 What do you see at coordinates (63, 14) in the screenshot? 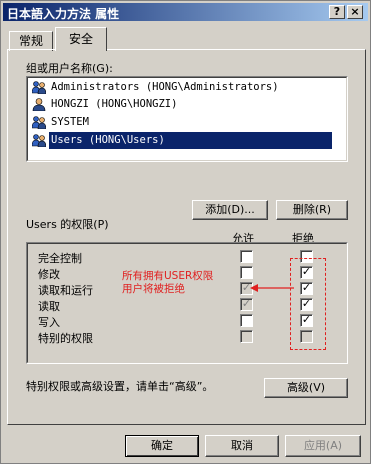
I see `window-title: 日本語入力方法 属性` at bounding box center [63, 14].